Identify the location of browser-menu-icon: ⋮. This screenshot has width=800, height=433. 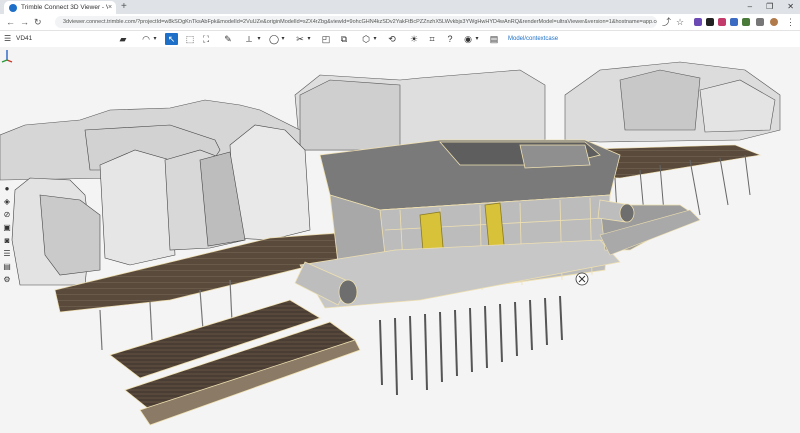
(790, 22).